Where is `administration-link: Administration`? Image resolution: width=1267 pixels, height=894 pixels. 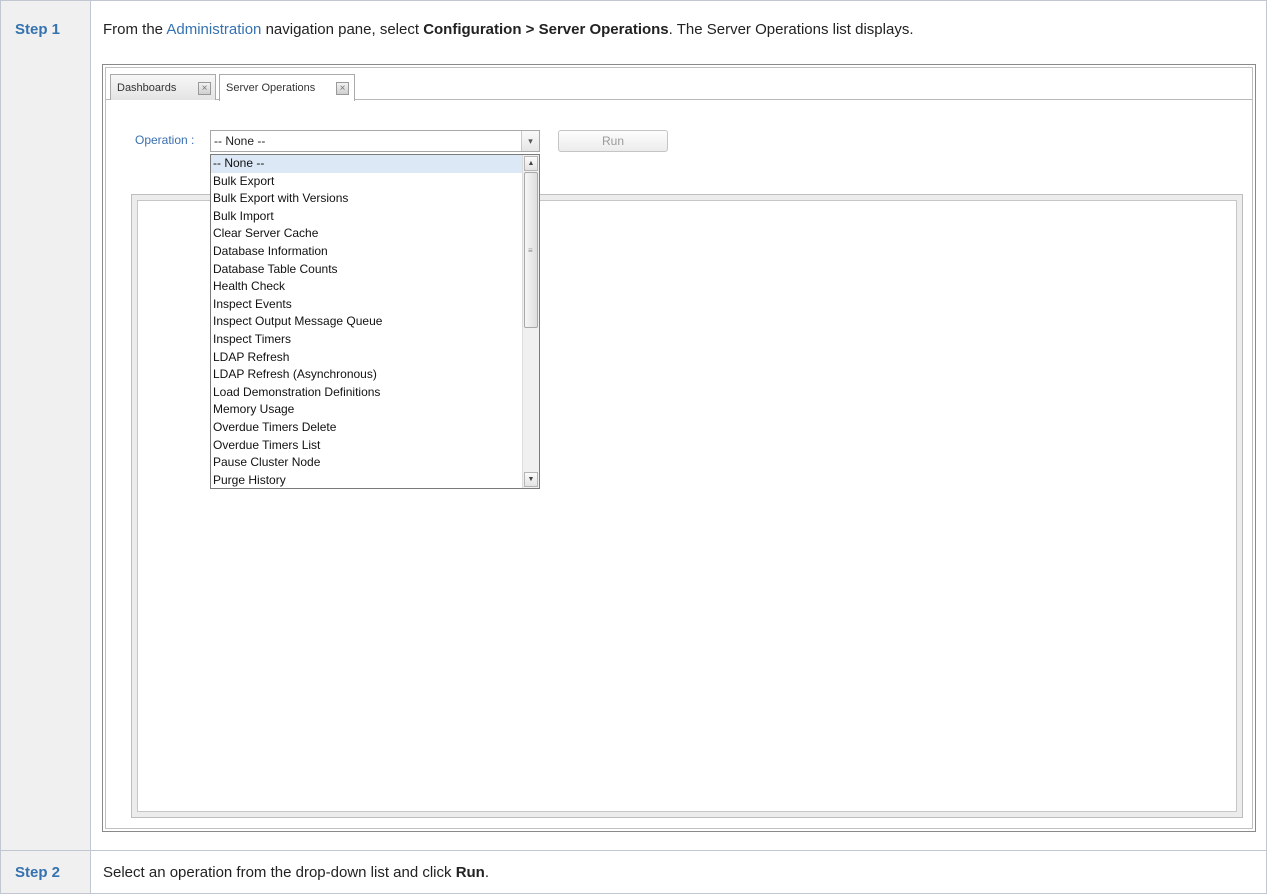 administration-link: Administration is located at coordinates (213, 29).